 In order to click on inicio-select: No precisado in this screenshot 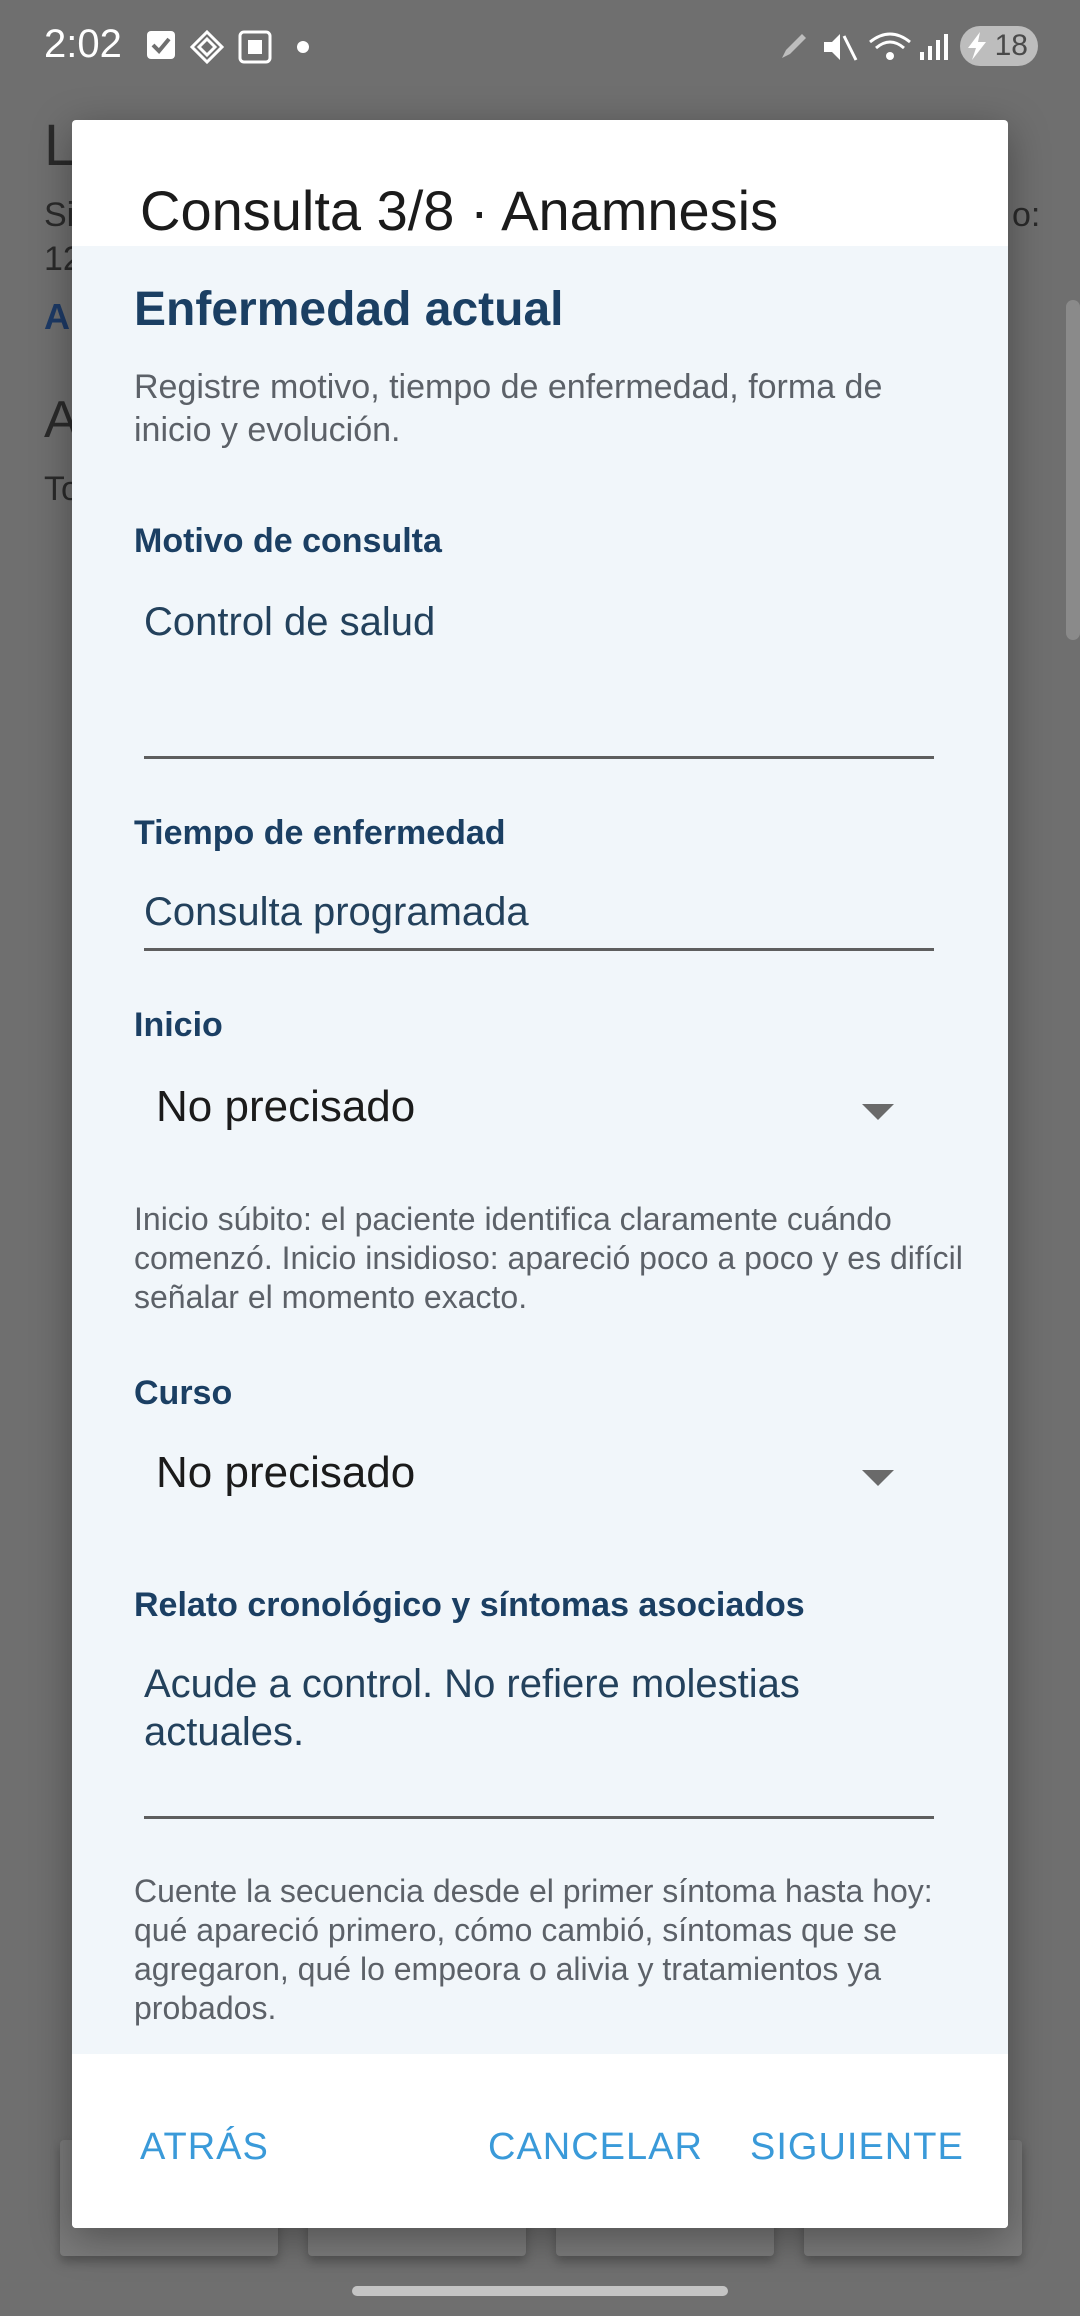, I will do `click(549, 1110)`.